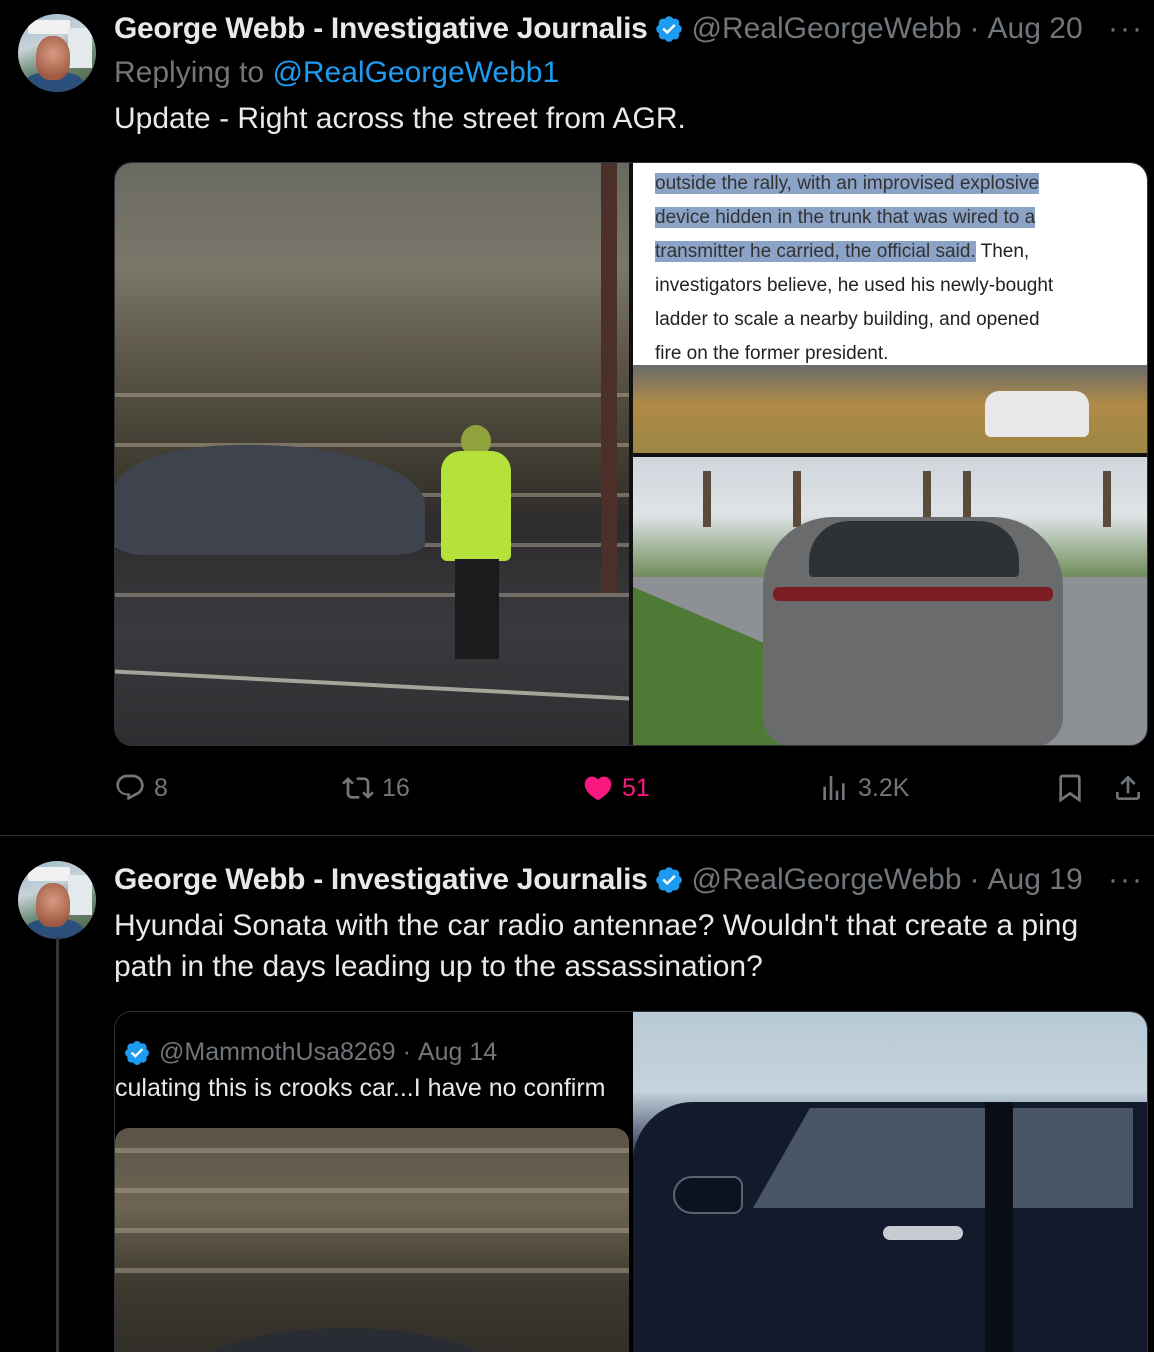 The width and height of the screenshot is (1154, 1352). I want to click on views-chart-icon, so click(834, 788).